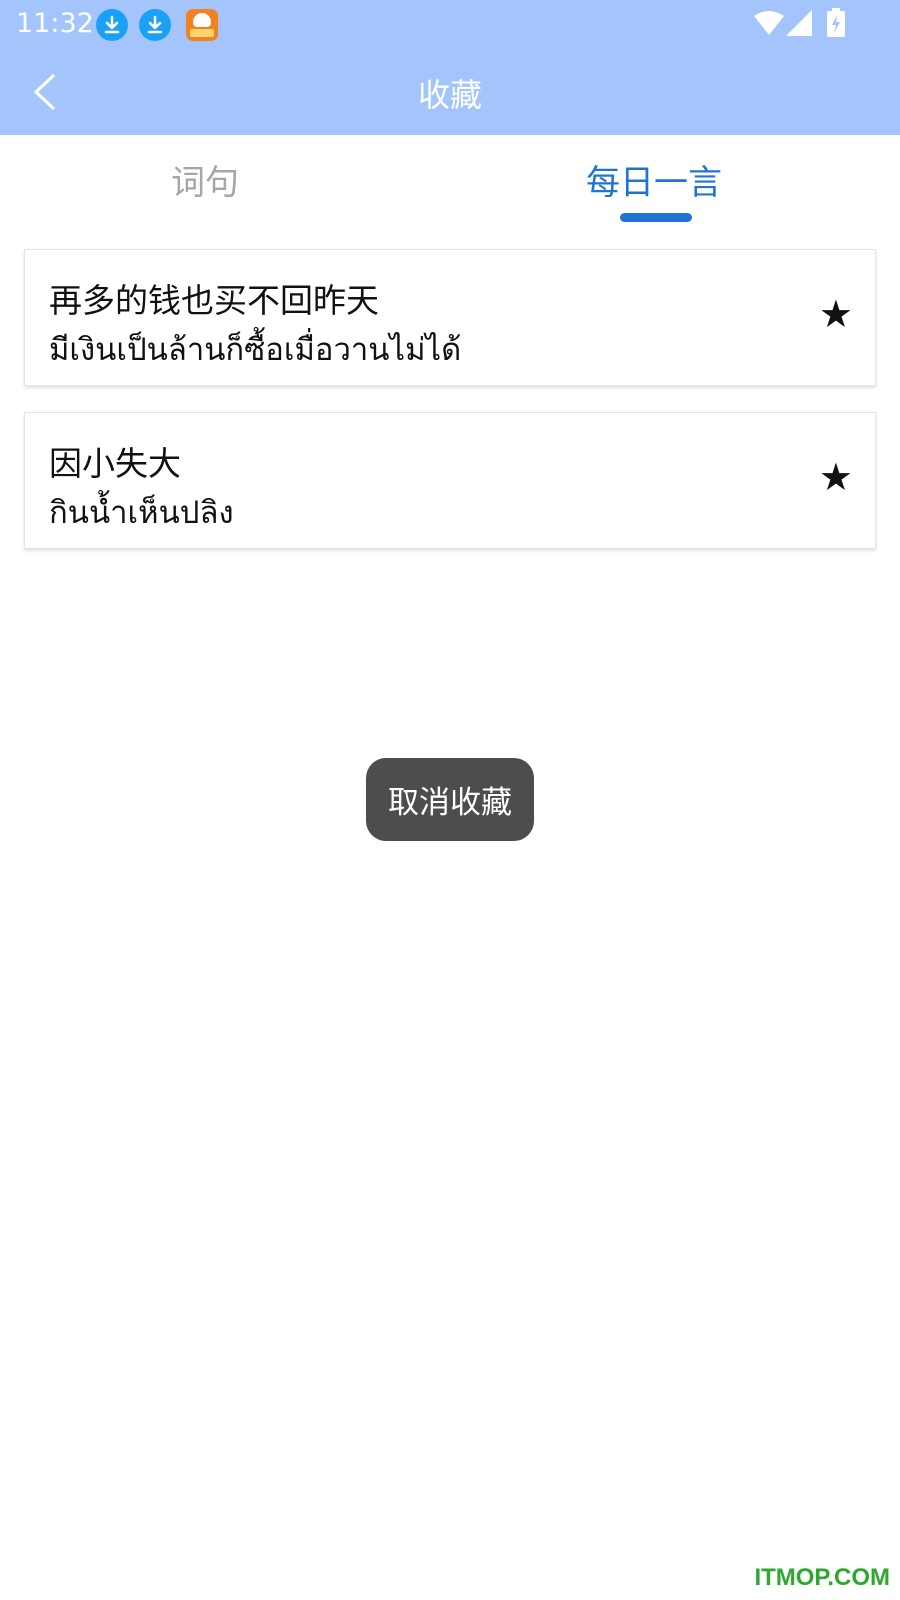  Describe the element at coordinates (656, 217) in the screenshot. I see `active-tab-indicator` at that location.